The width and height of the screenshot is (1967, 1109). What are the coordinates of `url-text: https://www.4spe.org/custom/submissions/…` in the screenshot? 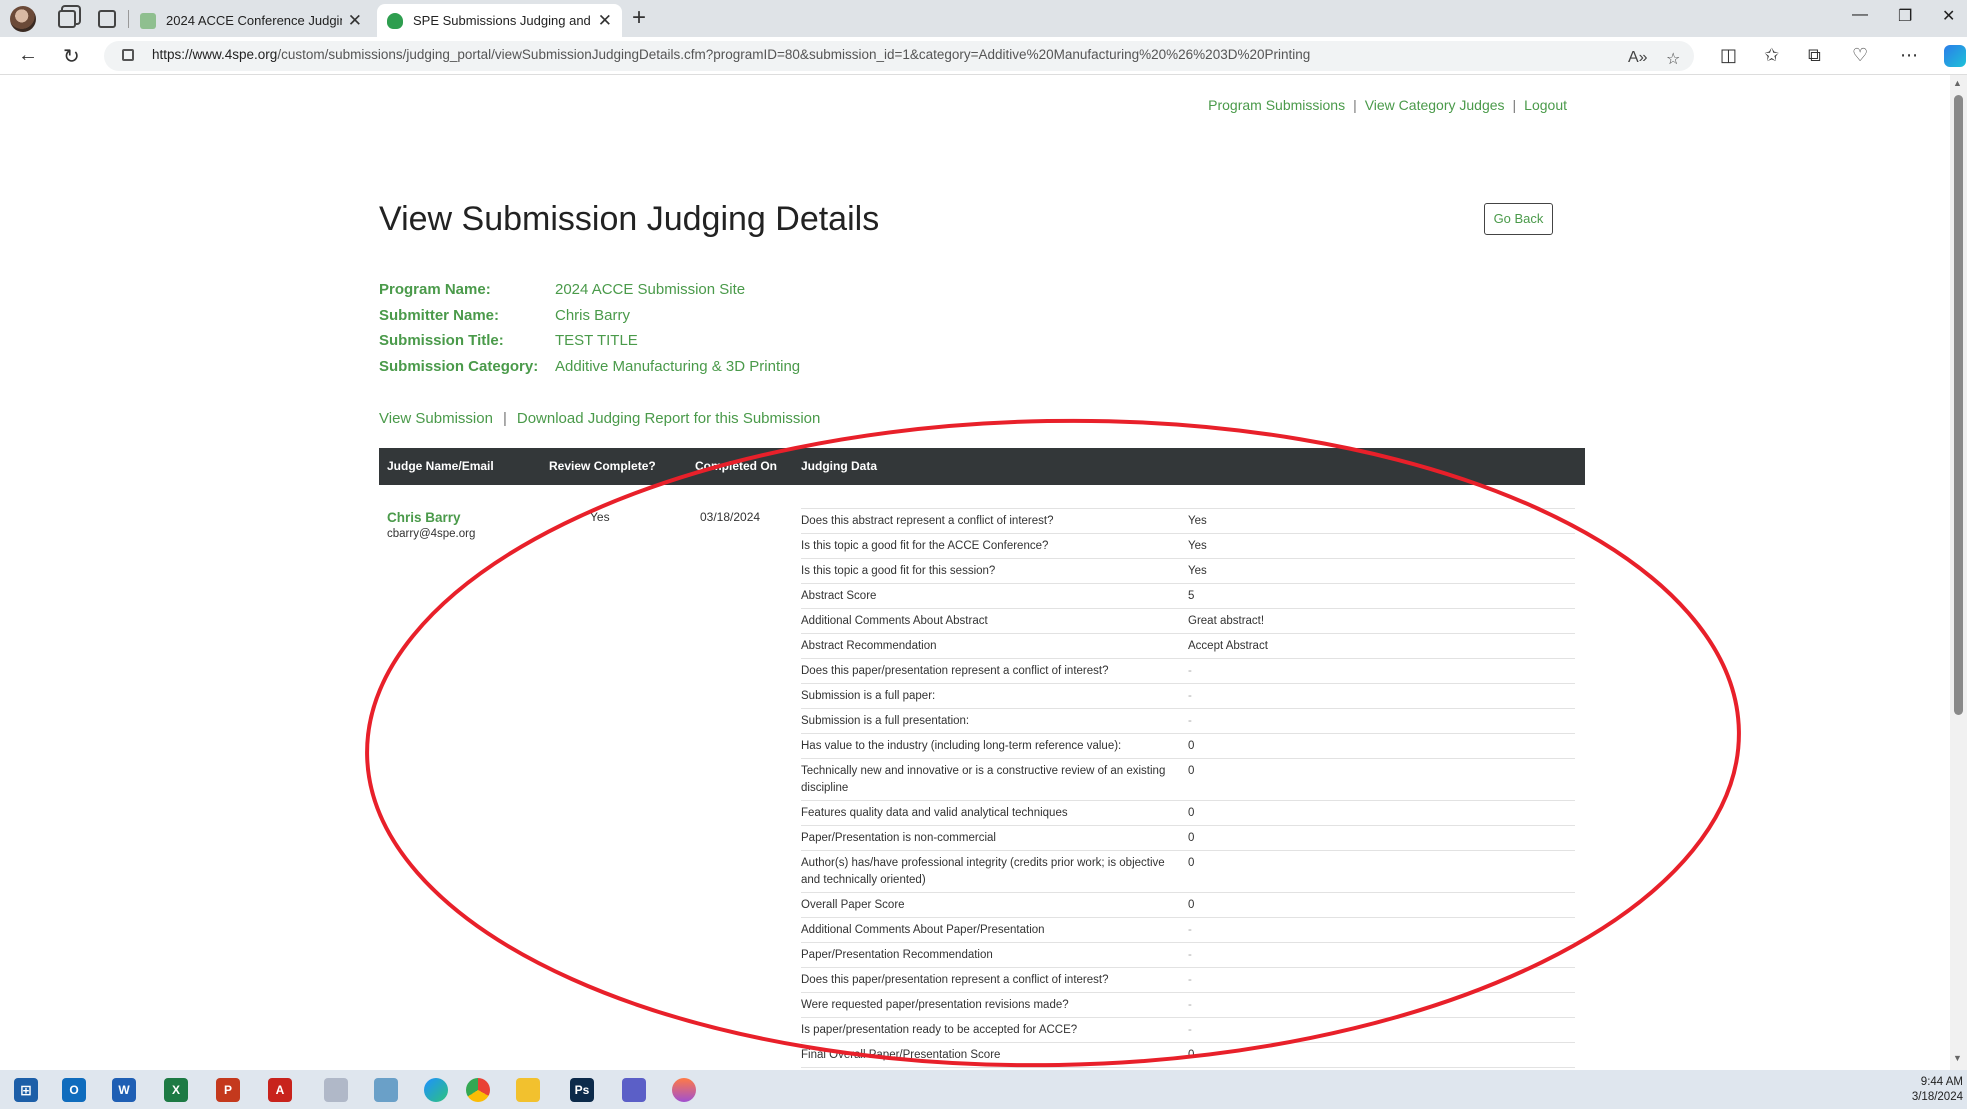 It's located at (731, 54).